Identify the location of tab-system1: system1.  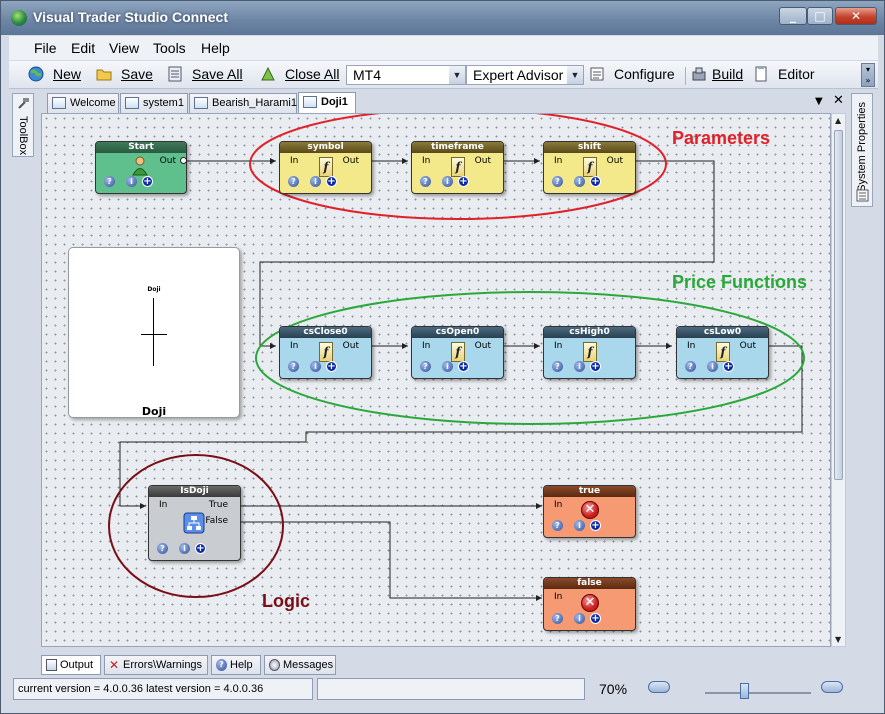
(154, 103).